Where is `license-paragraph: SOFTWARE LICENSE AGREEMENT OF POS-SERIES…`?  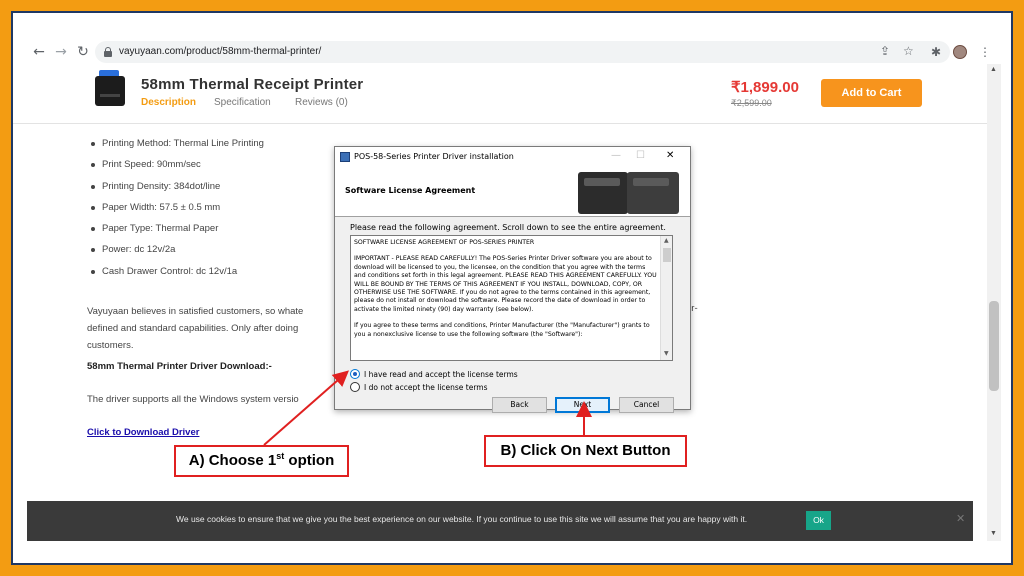
license-paragraph: SOFTWARE LICENSE AGREEMENT OF POS-SERIES… is located at coordinates (444, 242).